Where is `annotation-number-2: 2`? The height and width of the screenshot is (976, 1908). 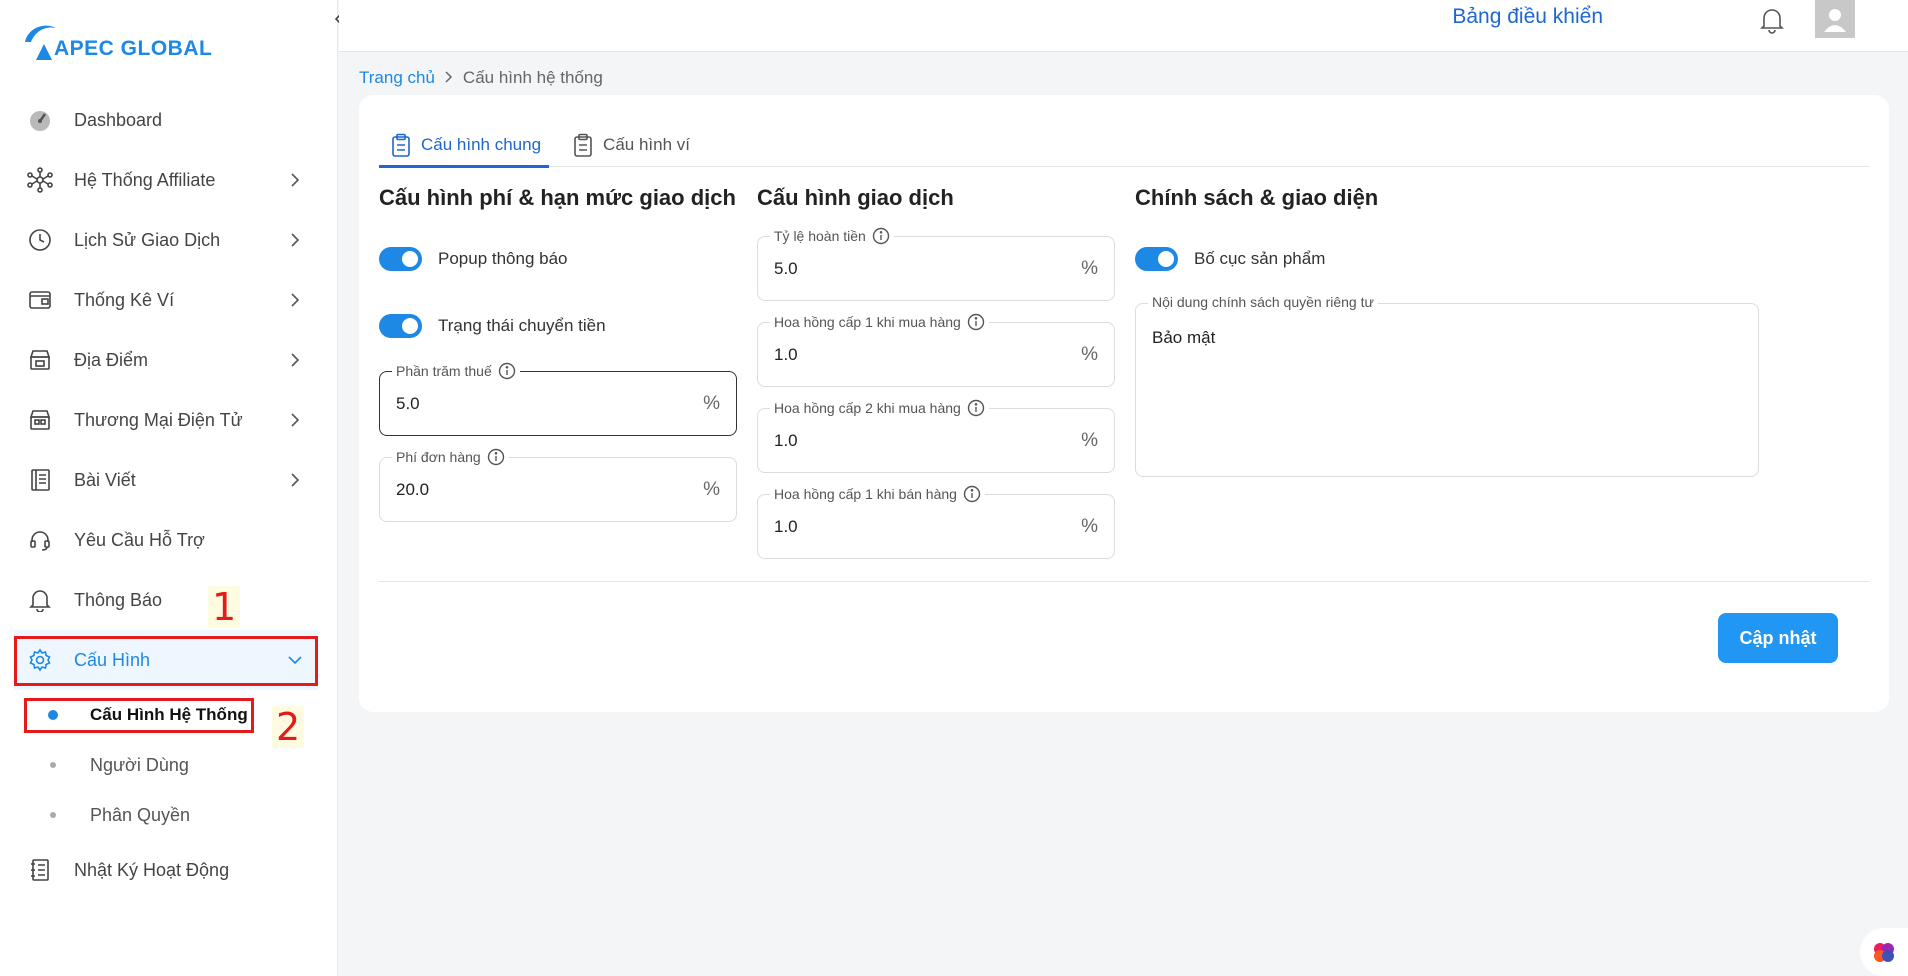
annotation-number-2: 2 is located at coordinates (288, 727).